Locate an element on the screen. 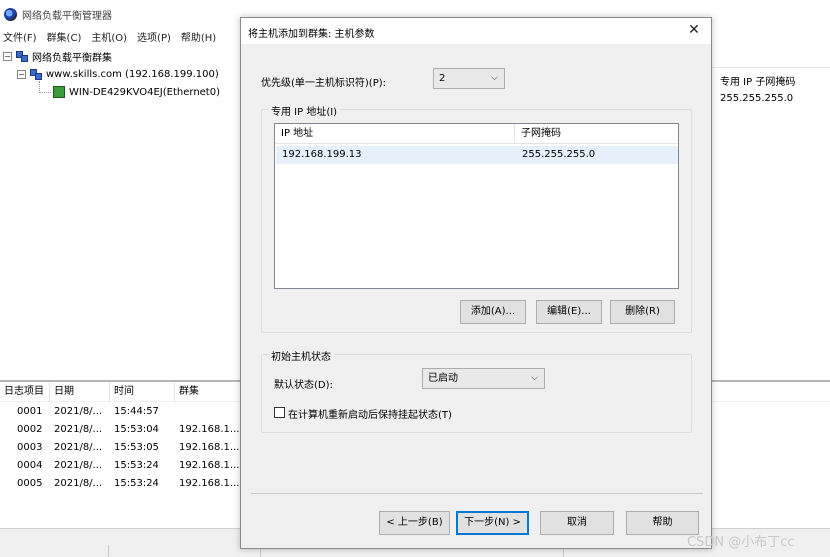 This screenshot has width=830, height=557. main-window-title: 网络负载平衡管理器 is located at coordinates (67, 16).